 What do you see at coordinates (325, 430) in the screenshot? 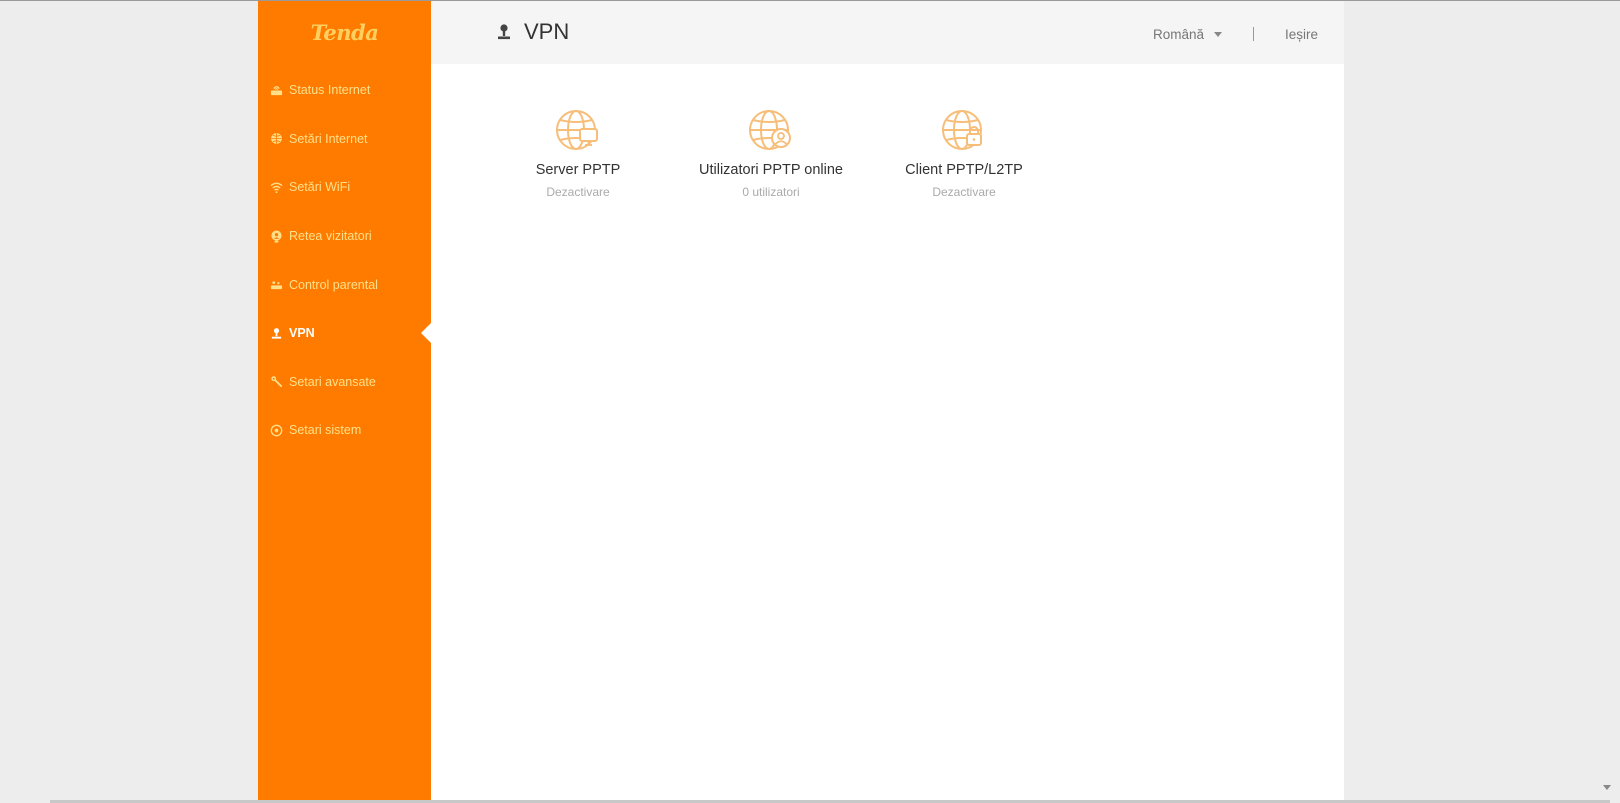
I see `sidebar-item-label: Setari sistem` at bounding box center [325, 430].